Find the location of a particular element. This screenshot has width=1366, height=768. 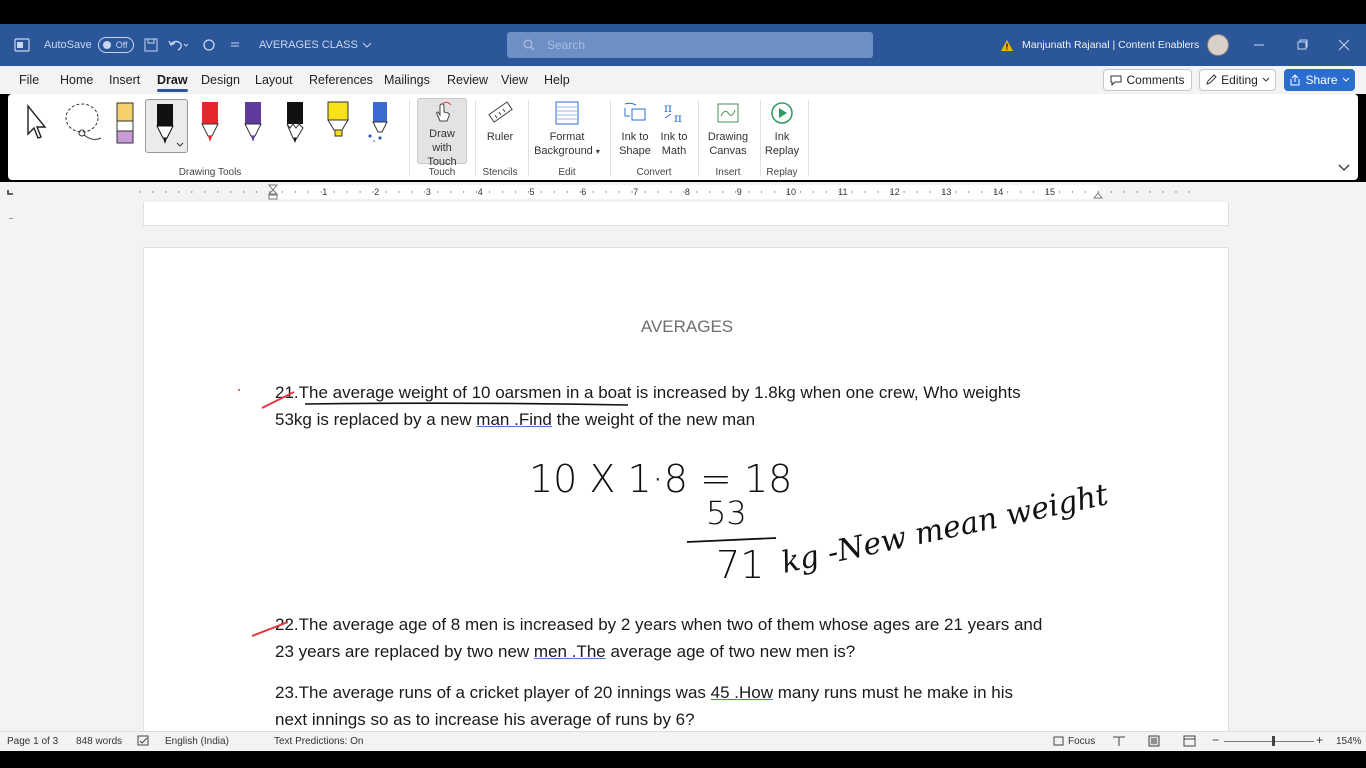

lasso-select-icon is located at coordinates (83, 123).